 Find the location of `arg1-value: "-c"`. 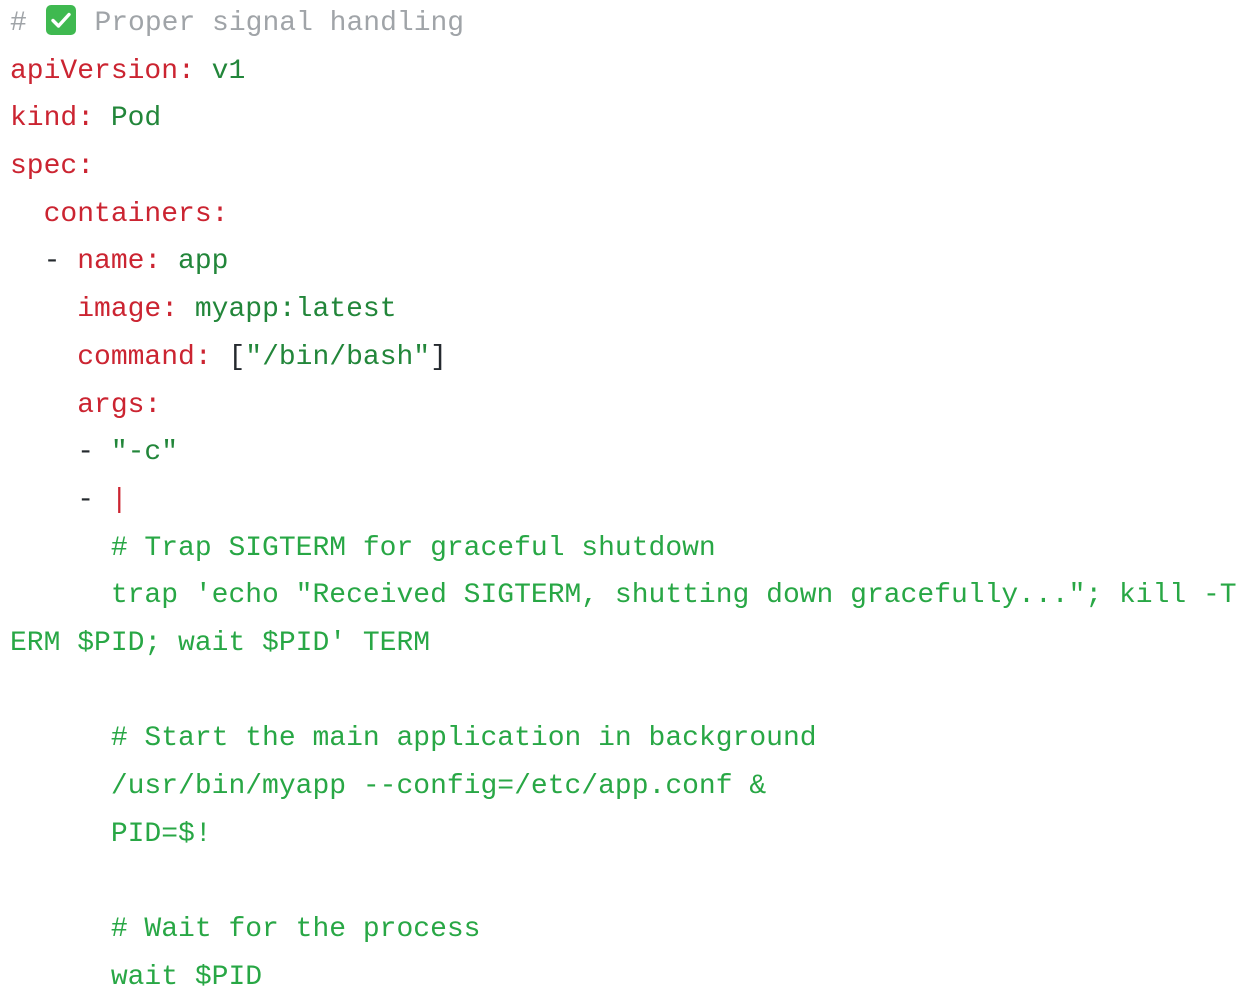

arg1-value: "-c" is located at coordinates (144, 453).